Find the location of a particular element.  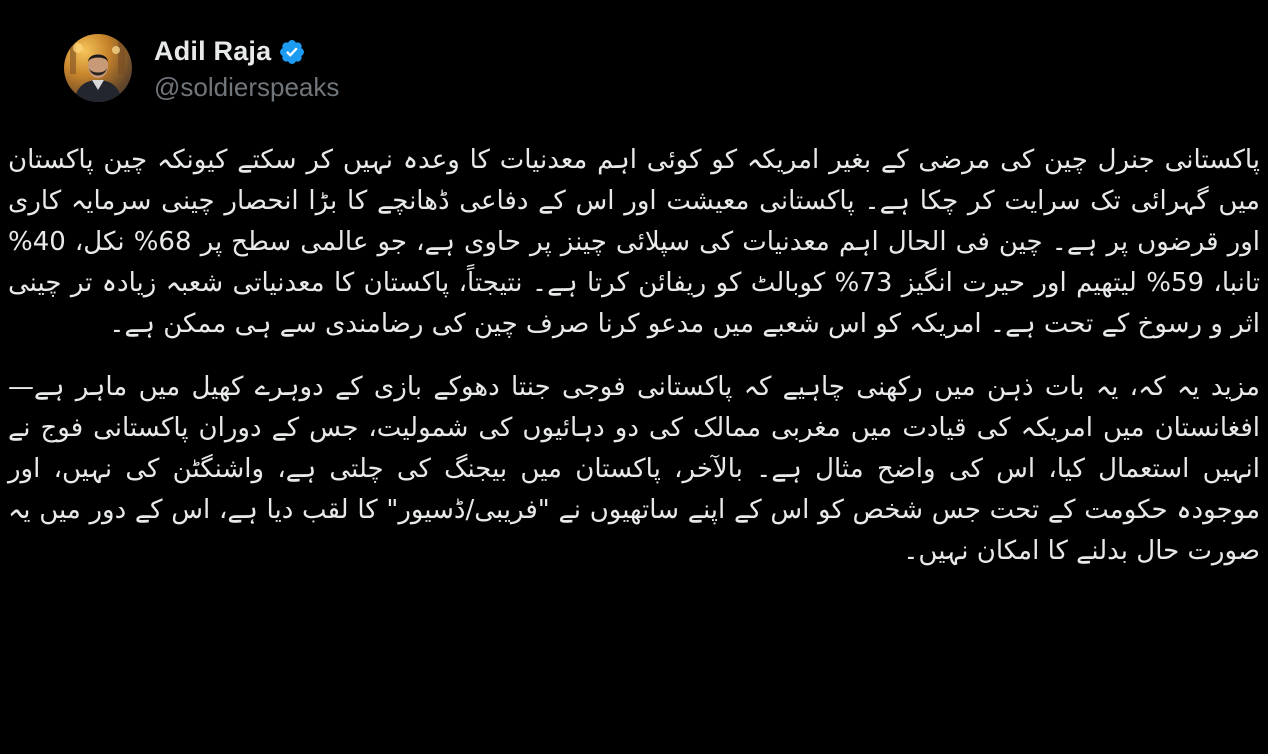

profile-photo-icon is located at coordinates (97, 71).